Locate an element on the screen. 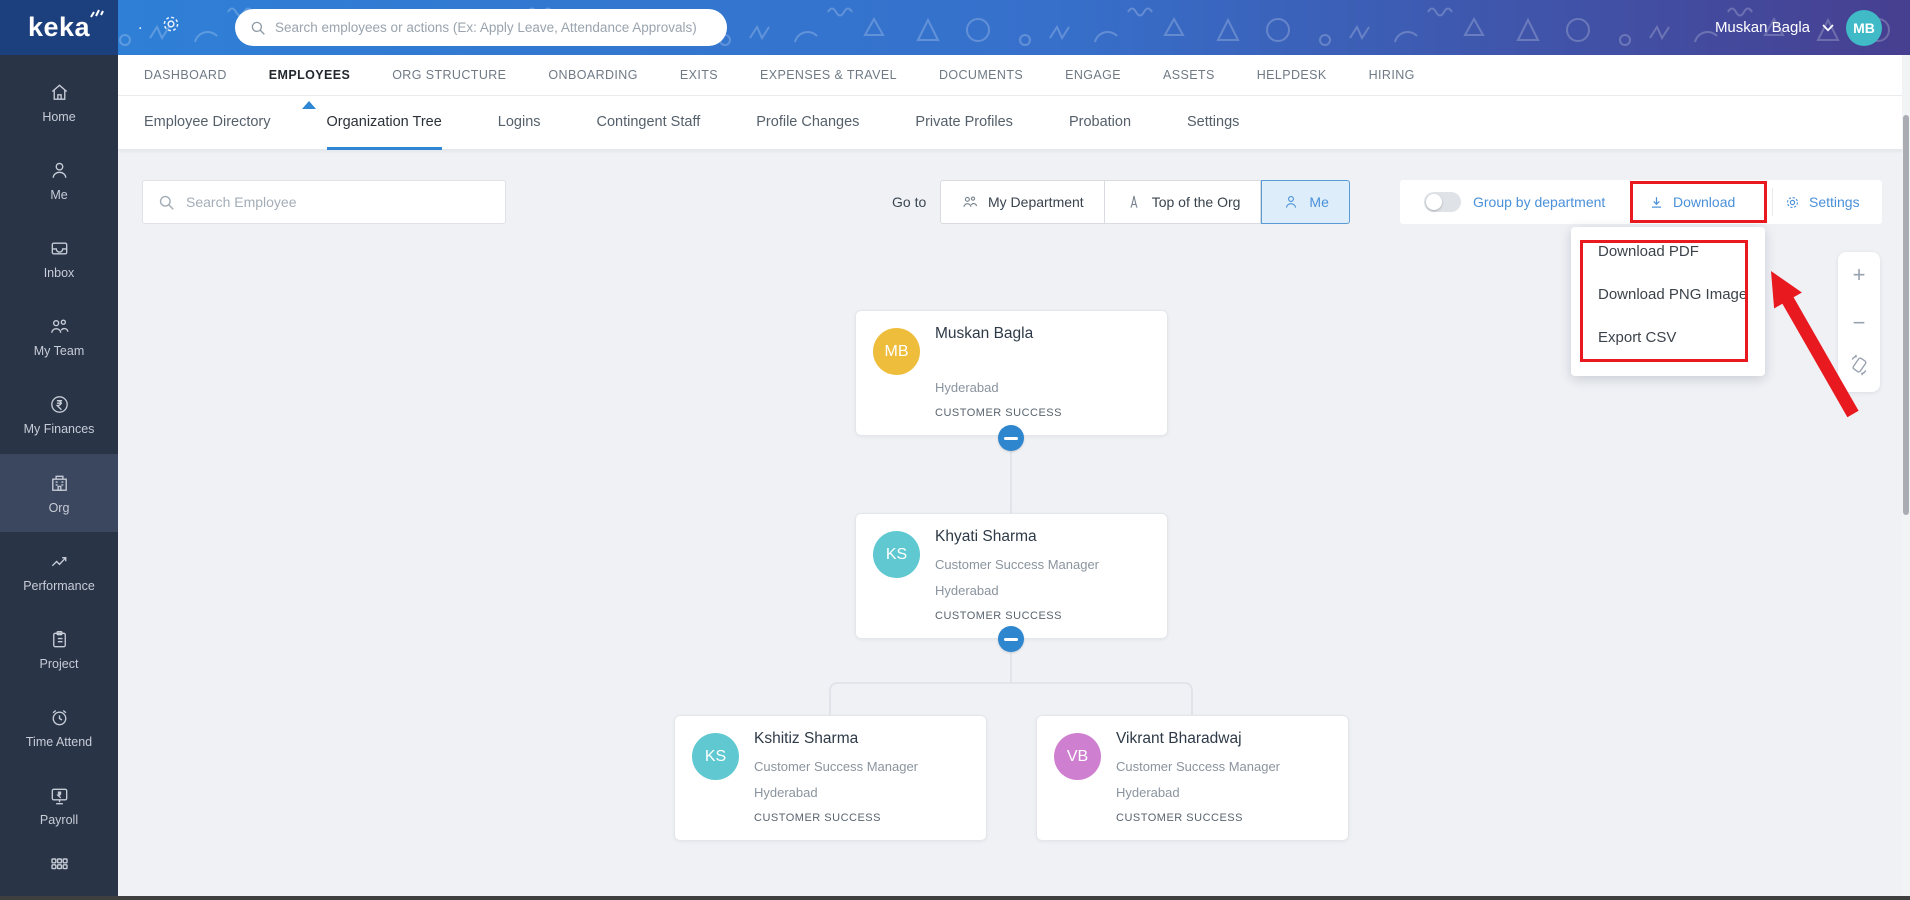 This screenshot has width=1910, height=900. download-button: Download is located at coordinates (1691, 202).